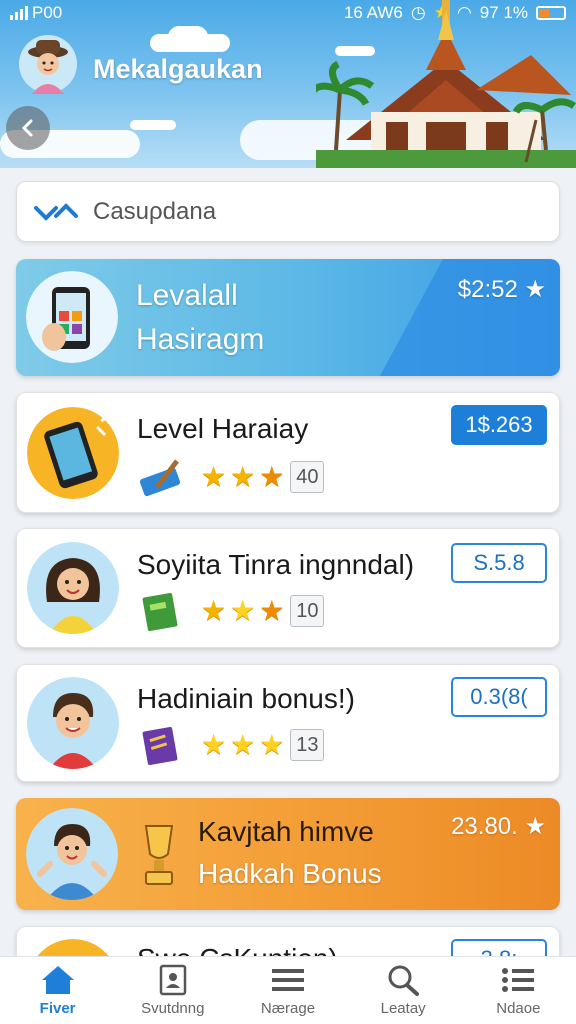  I want to click on rating-count: 40, so click(307, 477).